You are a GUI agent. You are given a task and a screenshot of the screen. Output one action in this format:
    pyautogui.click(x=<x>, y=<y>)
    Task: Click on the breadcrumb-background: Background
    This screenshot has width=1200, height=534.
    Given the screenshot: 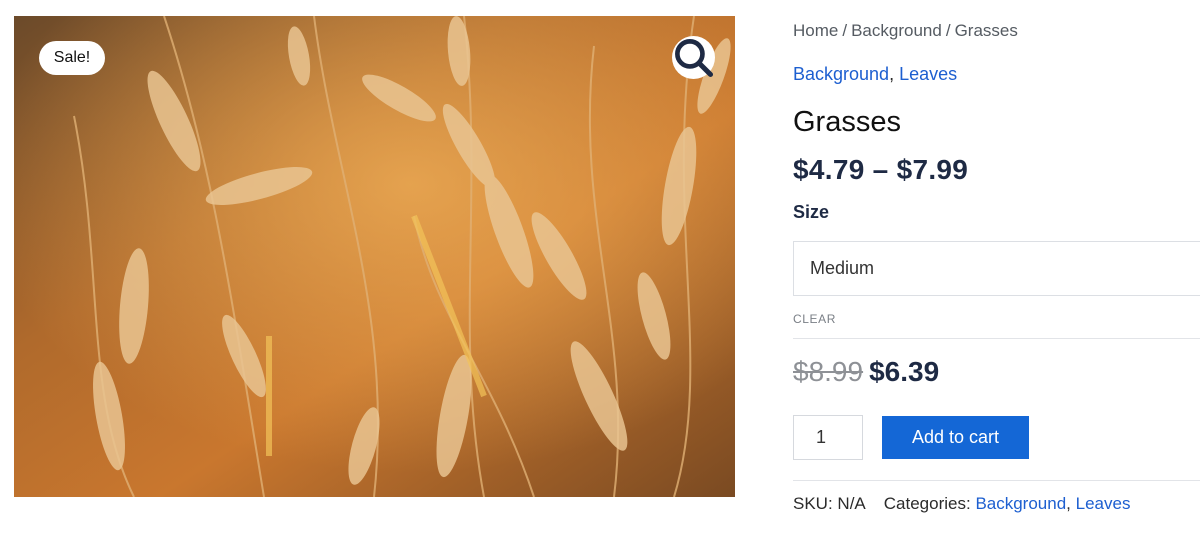 What is the action you would take?
    pyautogui.click(x=896, y=30)
    